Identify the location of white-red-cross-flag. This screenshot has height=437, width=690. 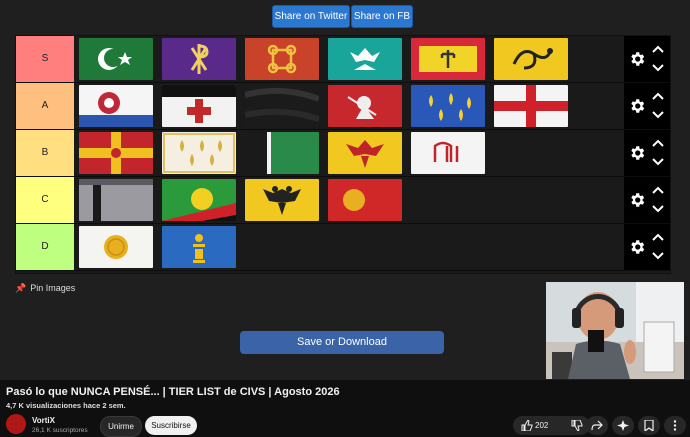
(531, 106).